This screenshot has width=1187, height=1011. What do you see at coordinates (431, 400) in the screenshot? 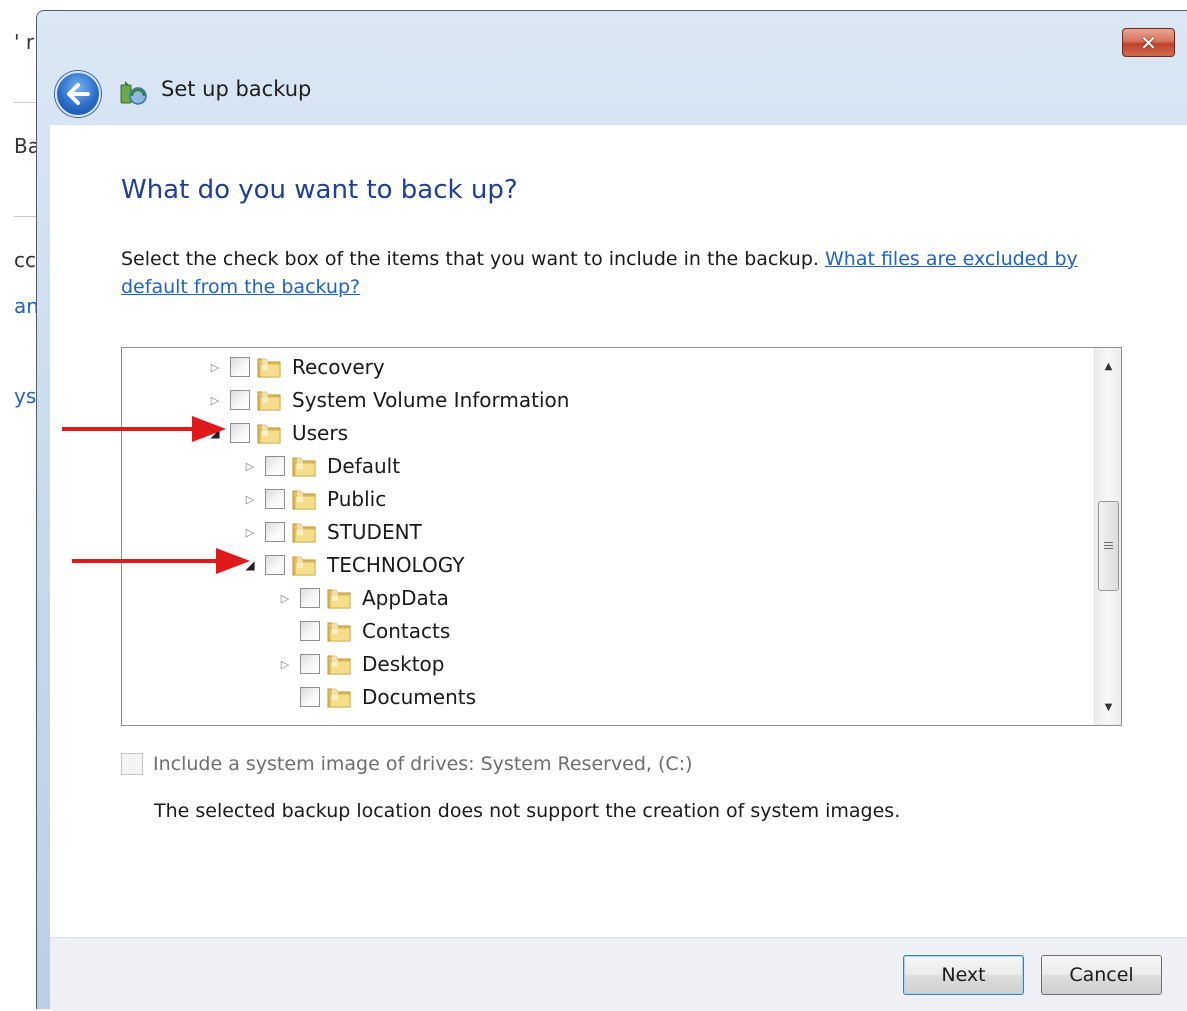
I see `tree-item-label: System Volume Information` at bounding box center [431, 400].